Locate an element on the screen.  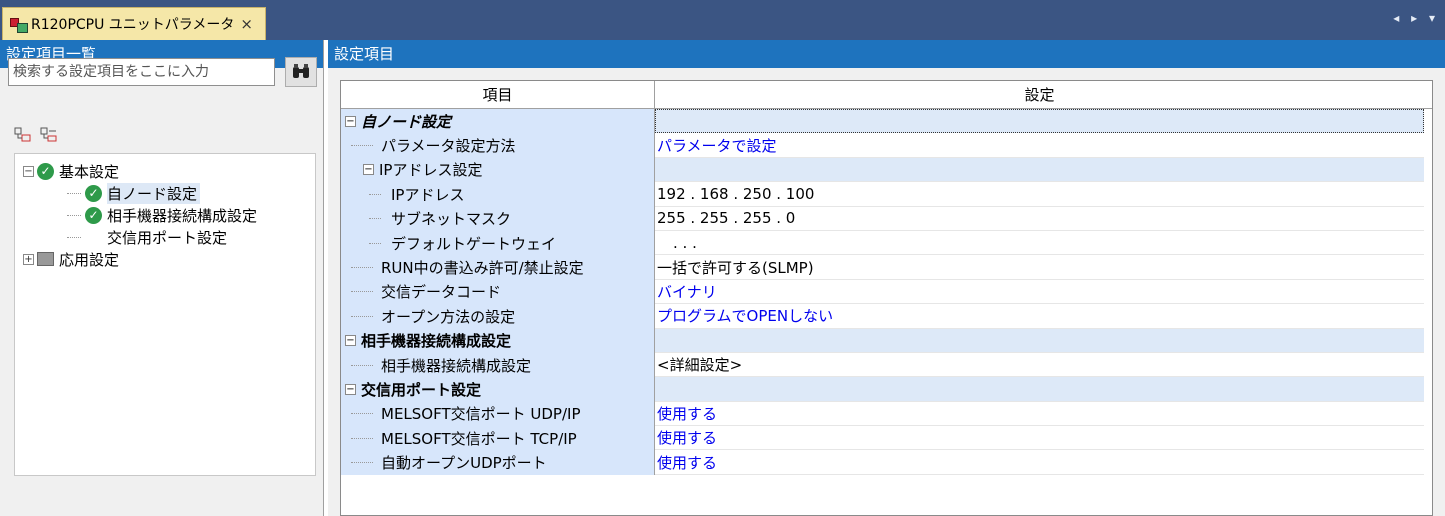
search-input: 検索する設定項目をここに入力 is located at coordinates (141, 72).